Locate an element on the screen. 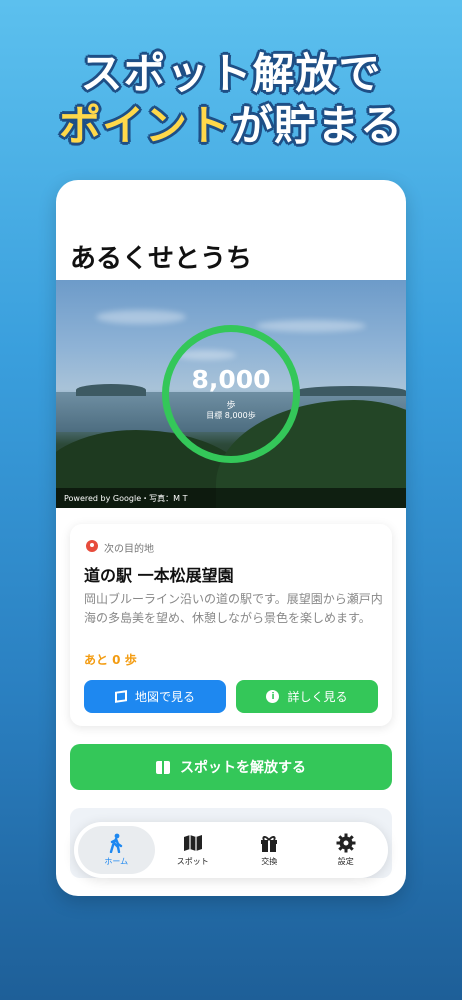 Image resolution: width=462 pixels, height=1000 pixels. bottom-tab-bar: ホーム スポット 交換 設定 is located at coordinates (231, 850).